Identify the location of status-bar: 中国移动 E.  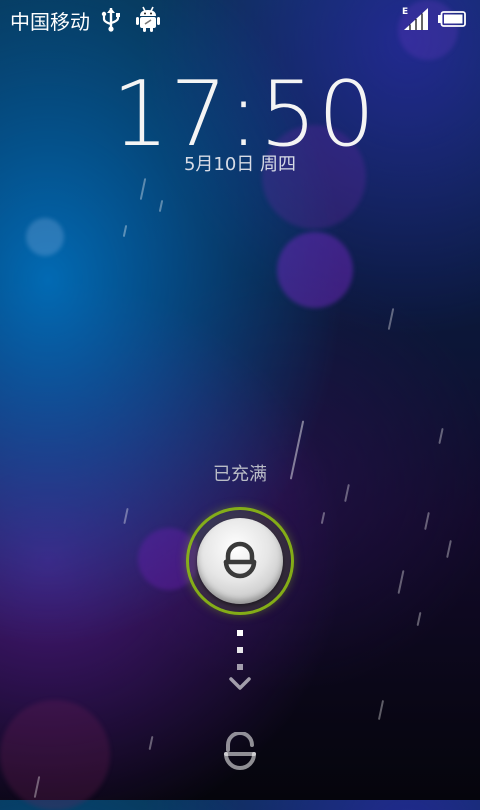
(240, 19).